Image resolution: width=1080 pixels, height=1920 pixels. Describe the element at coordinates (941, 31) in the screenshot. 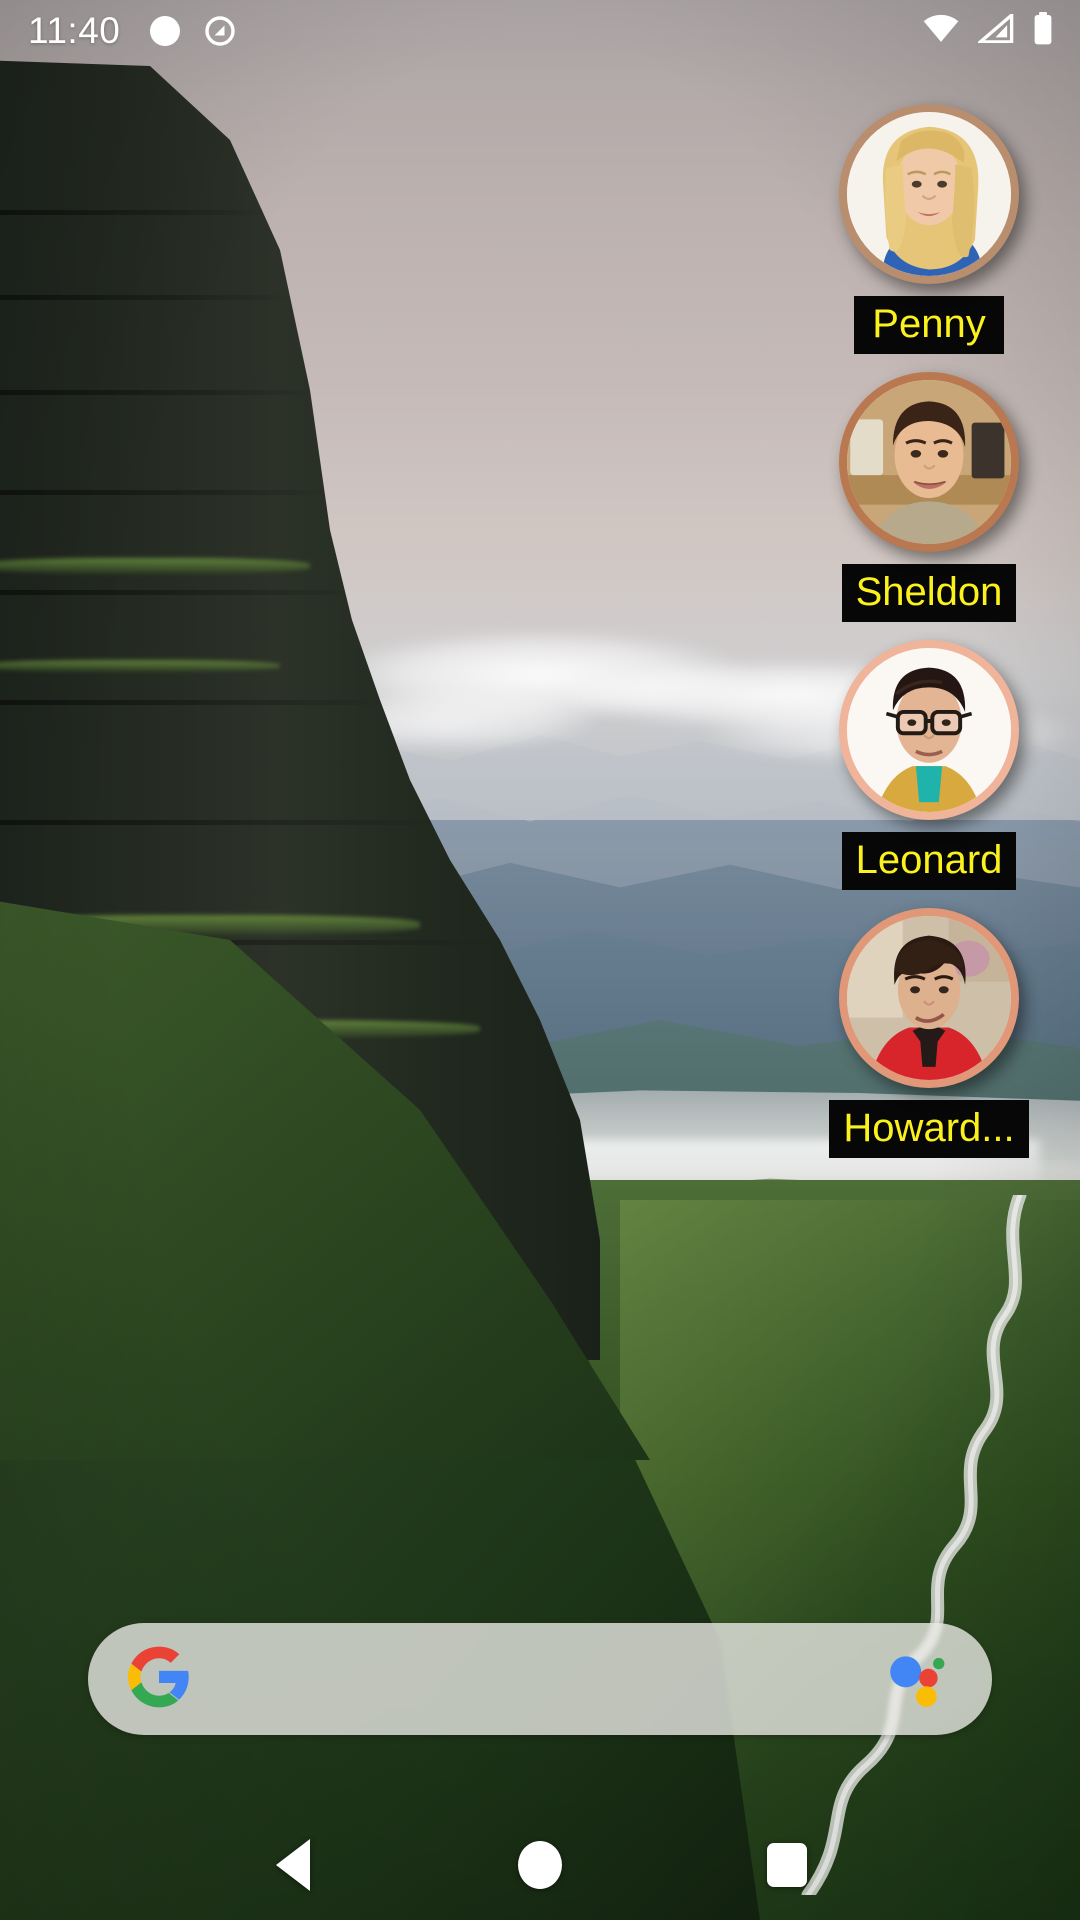

I see `wifi-icon` at that location.